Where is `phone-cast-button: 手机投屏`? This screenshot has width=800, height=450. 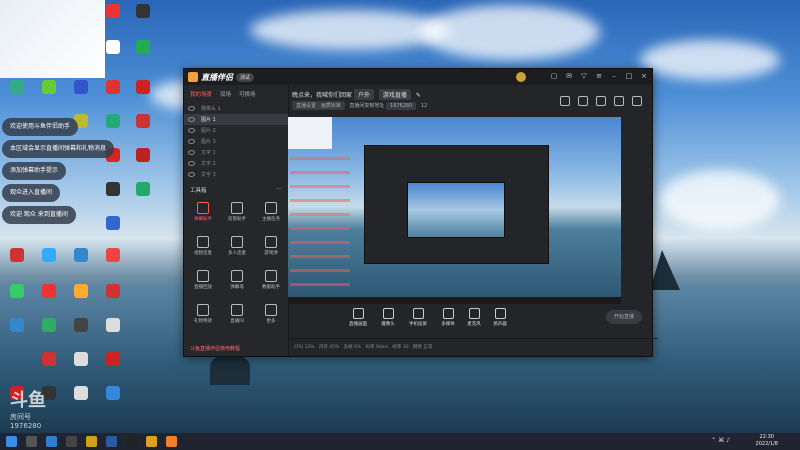 phone-cast-button: 手机投屏 is located at coordinates (418, 317).